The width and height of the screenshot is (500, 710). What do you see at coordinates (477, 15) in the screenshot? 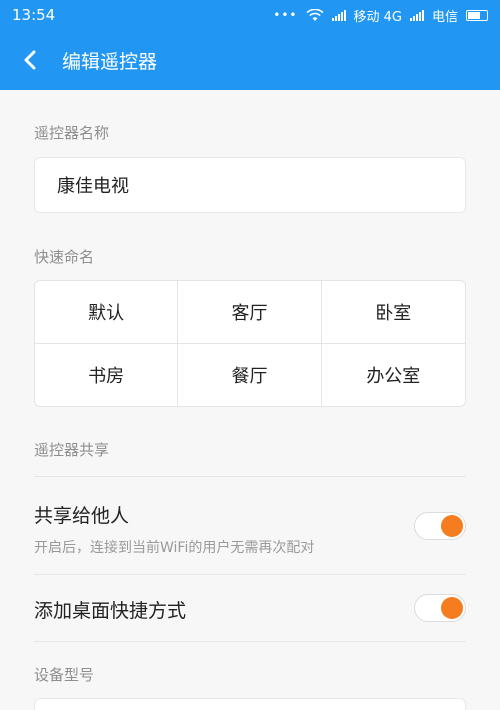
I see `battery-icon` at bounding box center [477, 15].